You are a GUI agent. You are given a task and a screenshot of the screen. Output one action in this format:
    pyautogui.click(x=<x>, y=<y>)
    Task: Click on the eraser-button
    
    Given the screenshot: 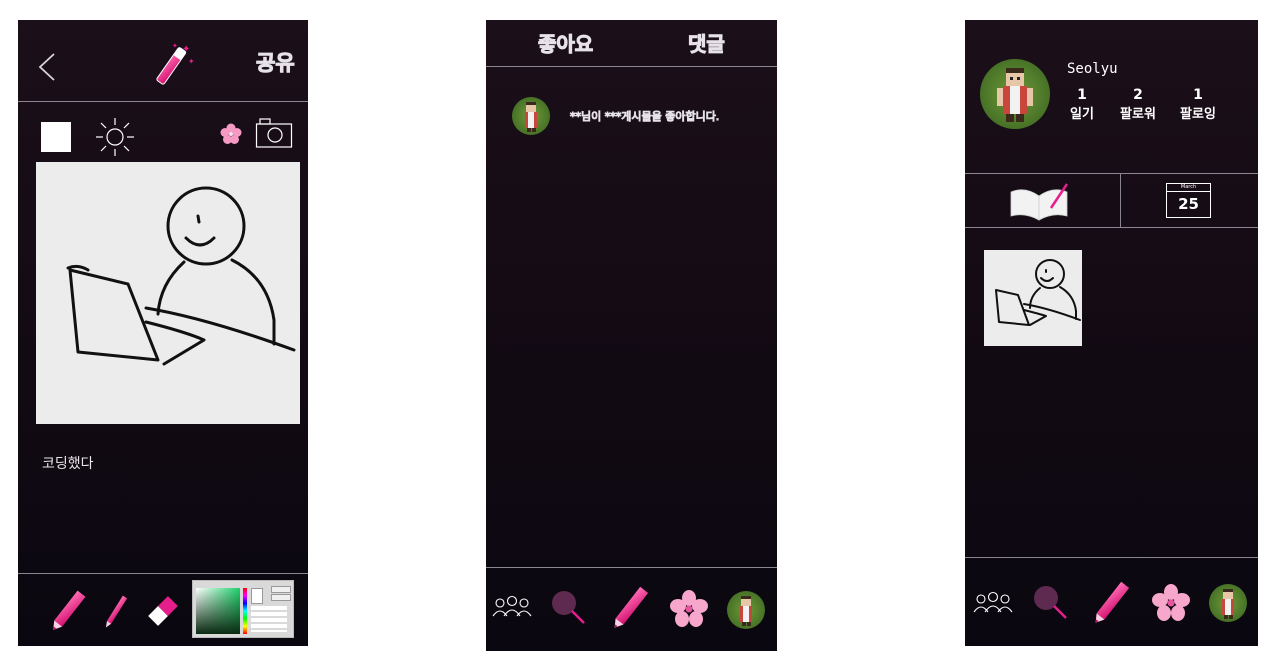 What is the action you would take?
    pyautogui.click(x=163, y=611)
    